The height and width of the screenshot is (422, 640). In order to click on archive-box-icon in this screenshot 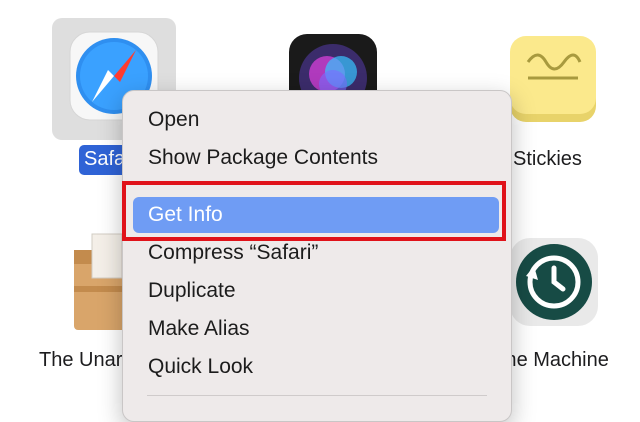, I will do `click(102, 281)`.